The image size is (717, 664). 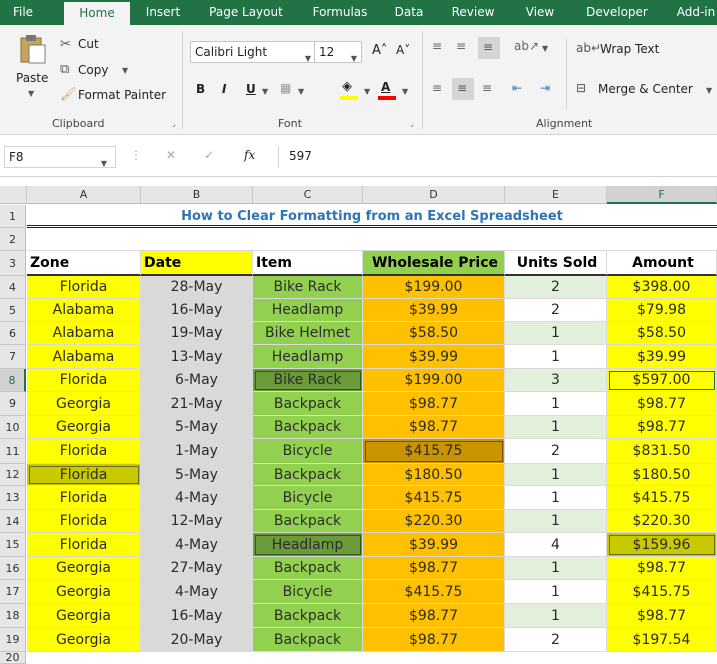 I want to click on align-bottom-button: ≡, so click(x=489, y=48).